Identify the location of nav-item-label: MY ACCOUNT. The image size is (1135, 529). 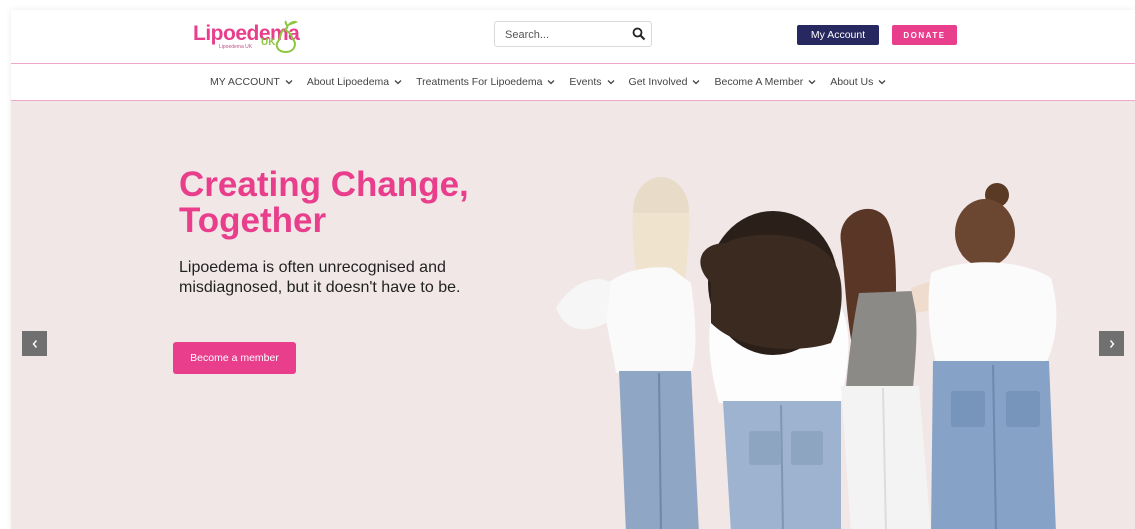
(245, 82).